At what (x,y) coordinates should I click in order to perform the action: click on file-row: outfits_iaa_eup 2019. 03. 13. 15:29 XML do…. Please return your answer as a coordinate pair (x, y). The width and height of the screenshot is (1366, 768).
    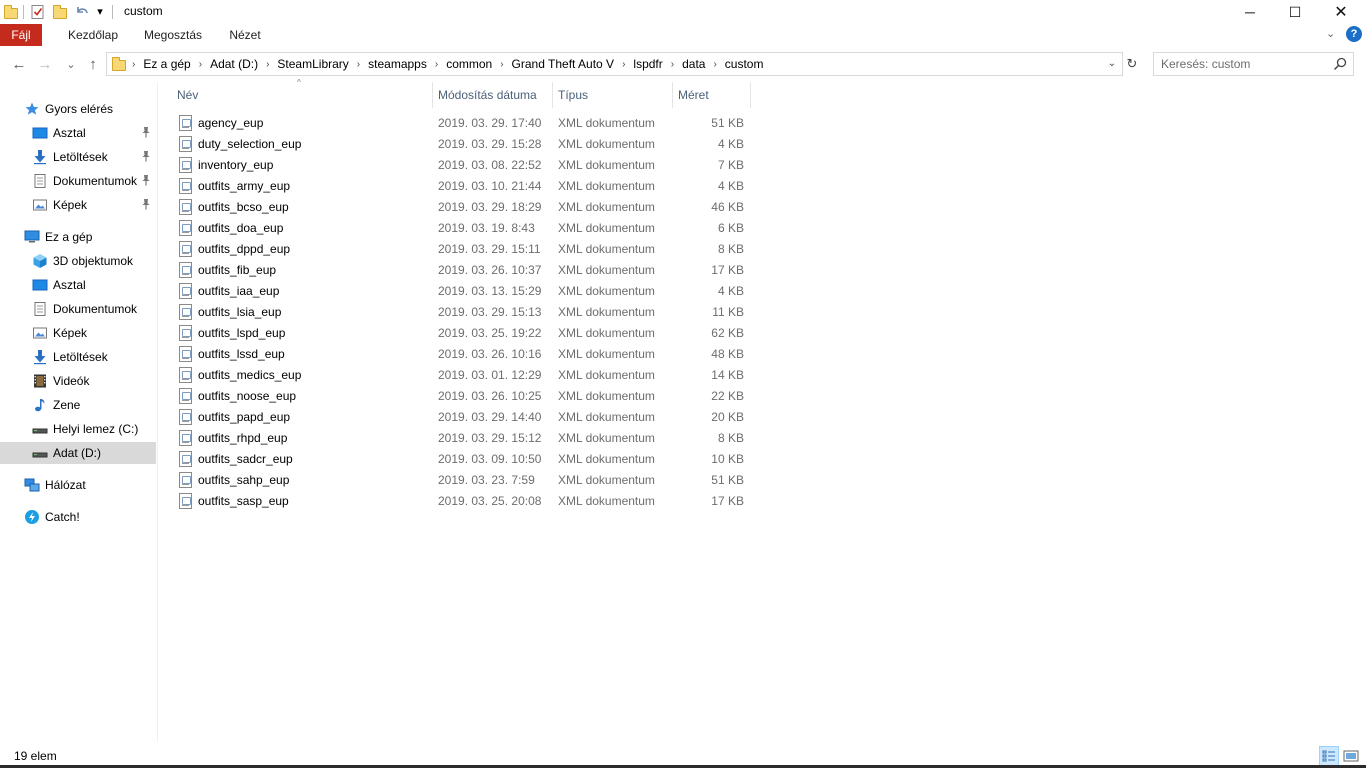
    Looking at the image, I should click on (464, 291).